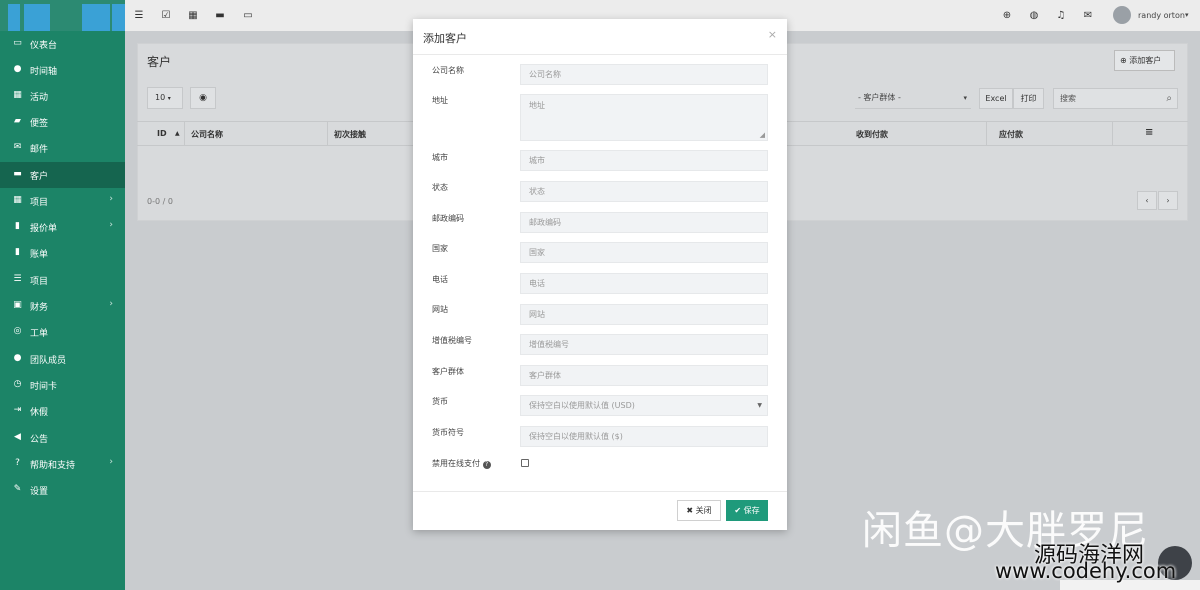 The height and width of the screenshot is (590, 1200). Describe the element at coordinates (644, 375) in the screenshot. I see `client-group-input: 客户群体` at that location.